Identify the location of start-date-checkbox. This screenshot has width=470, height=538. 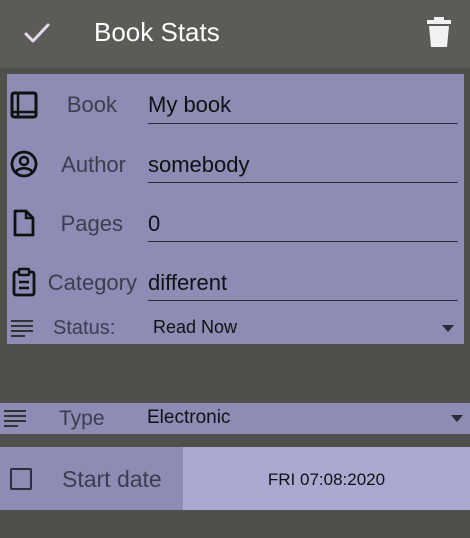
(21, 479).